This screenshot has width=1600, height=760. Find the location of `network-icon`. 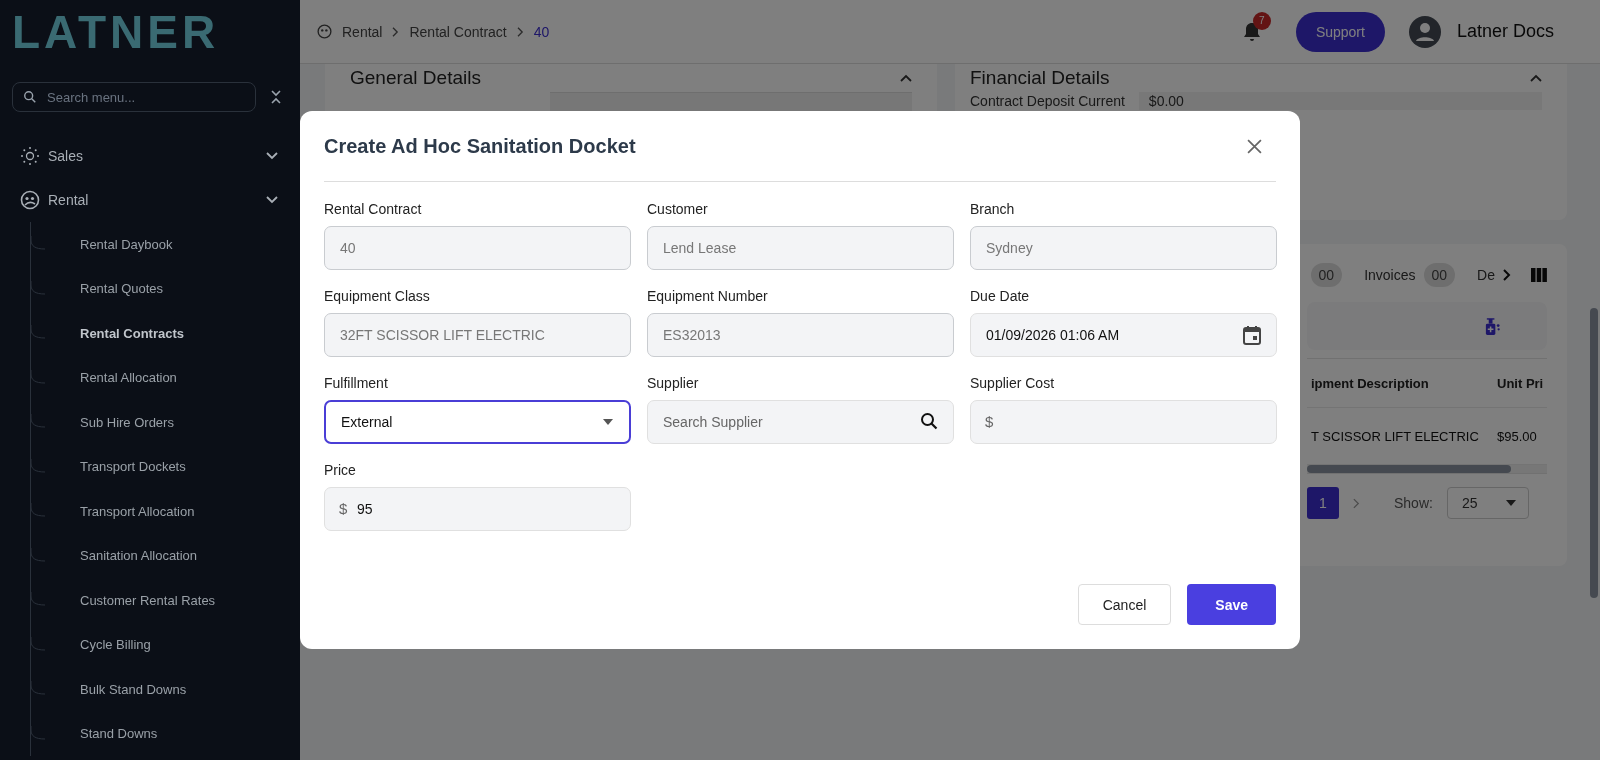

network-icon is located at coordinates (30, 156).